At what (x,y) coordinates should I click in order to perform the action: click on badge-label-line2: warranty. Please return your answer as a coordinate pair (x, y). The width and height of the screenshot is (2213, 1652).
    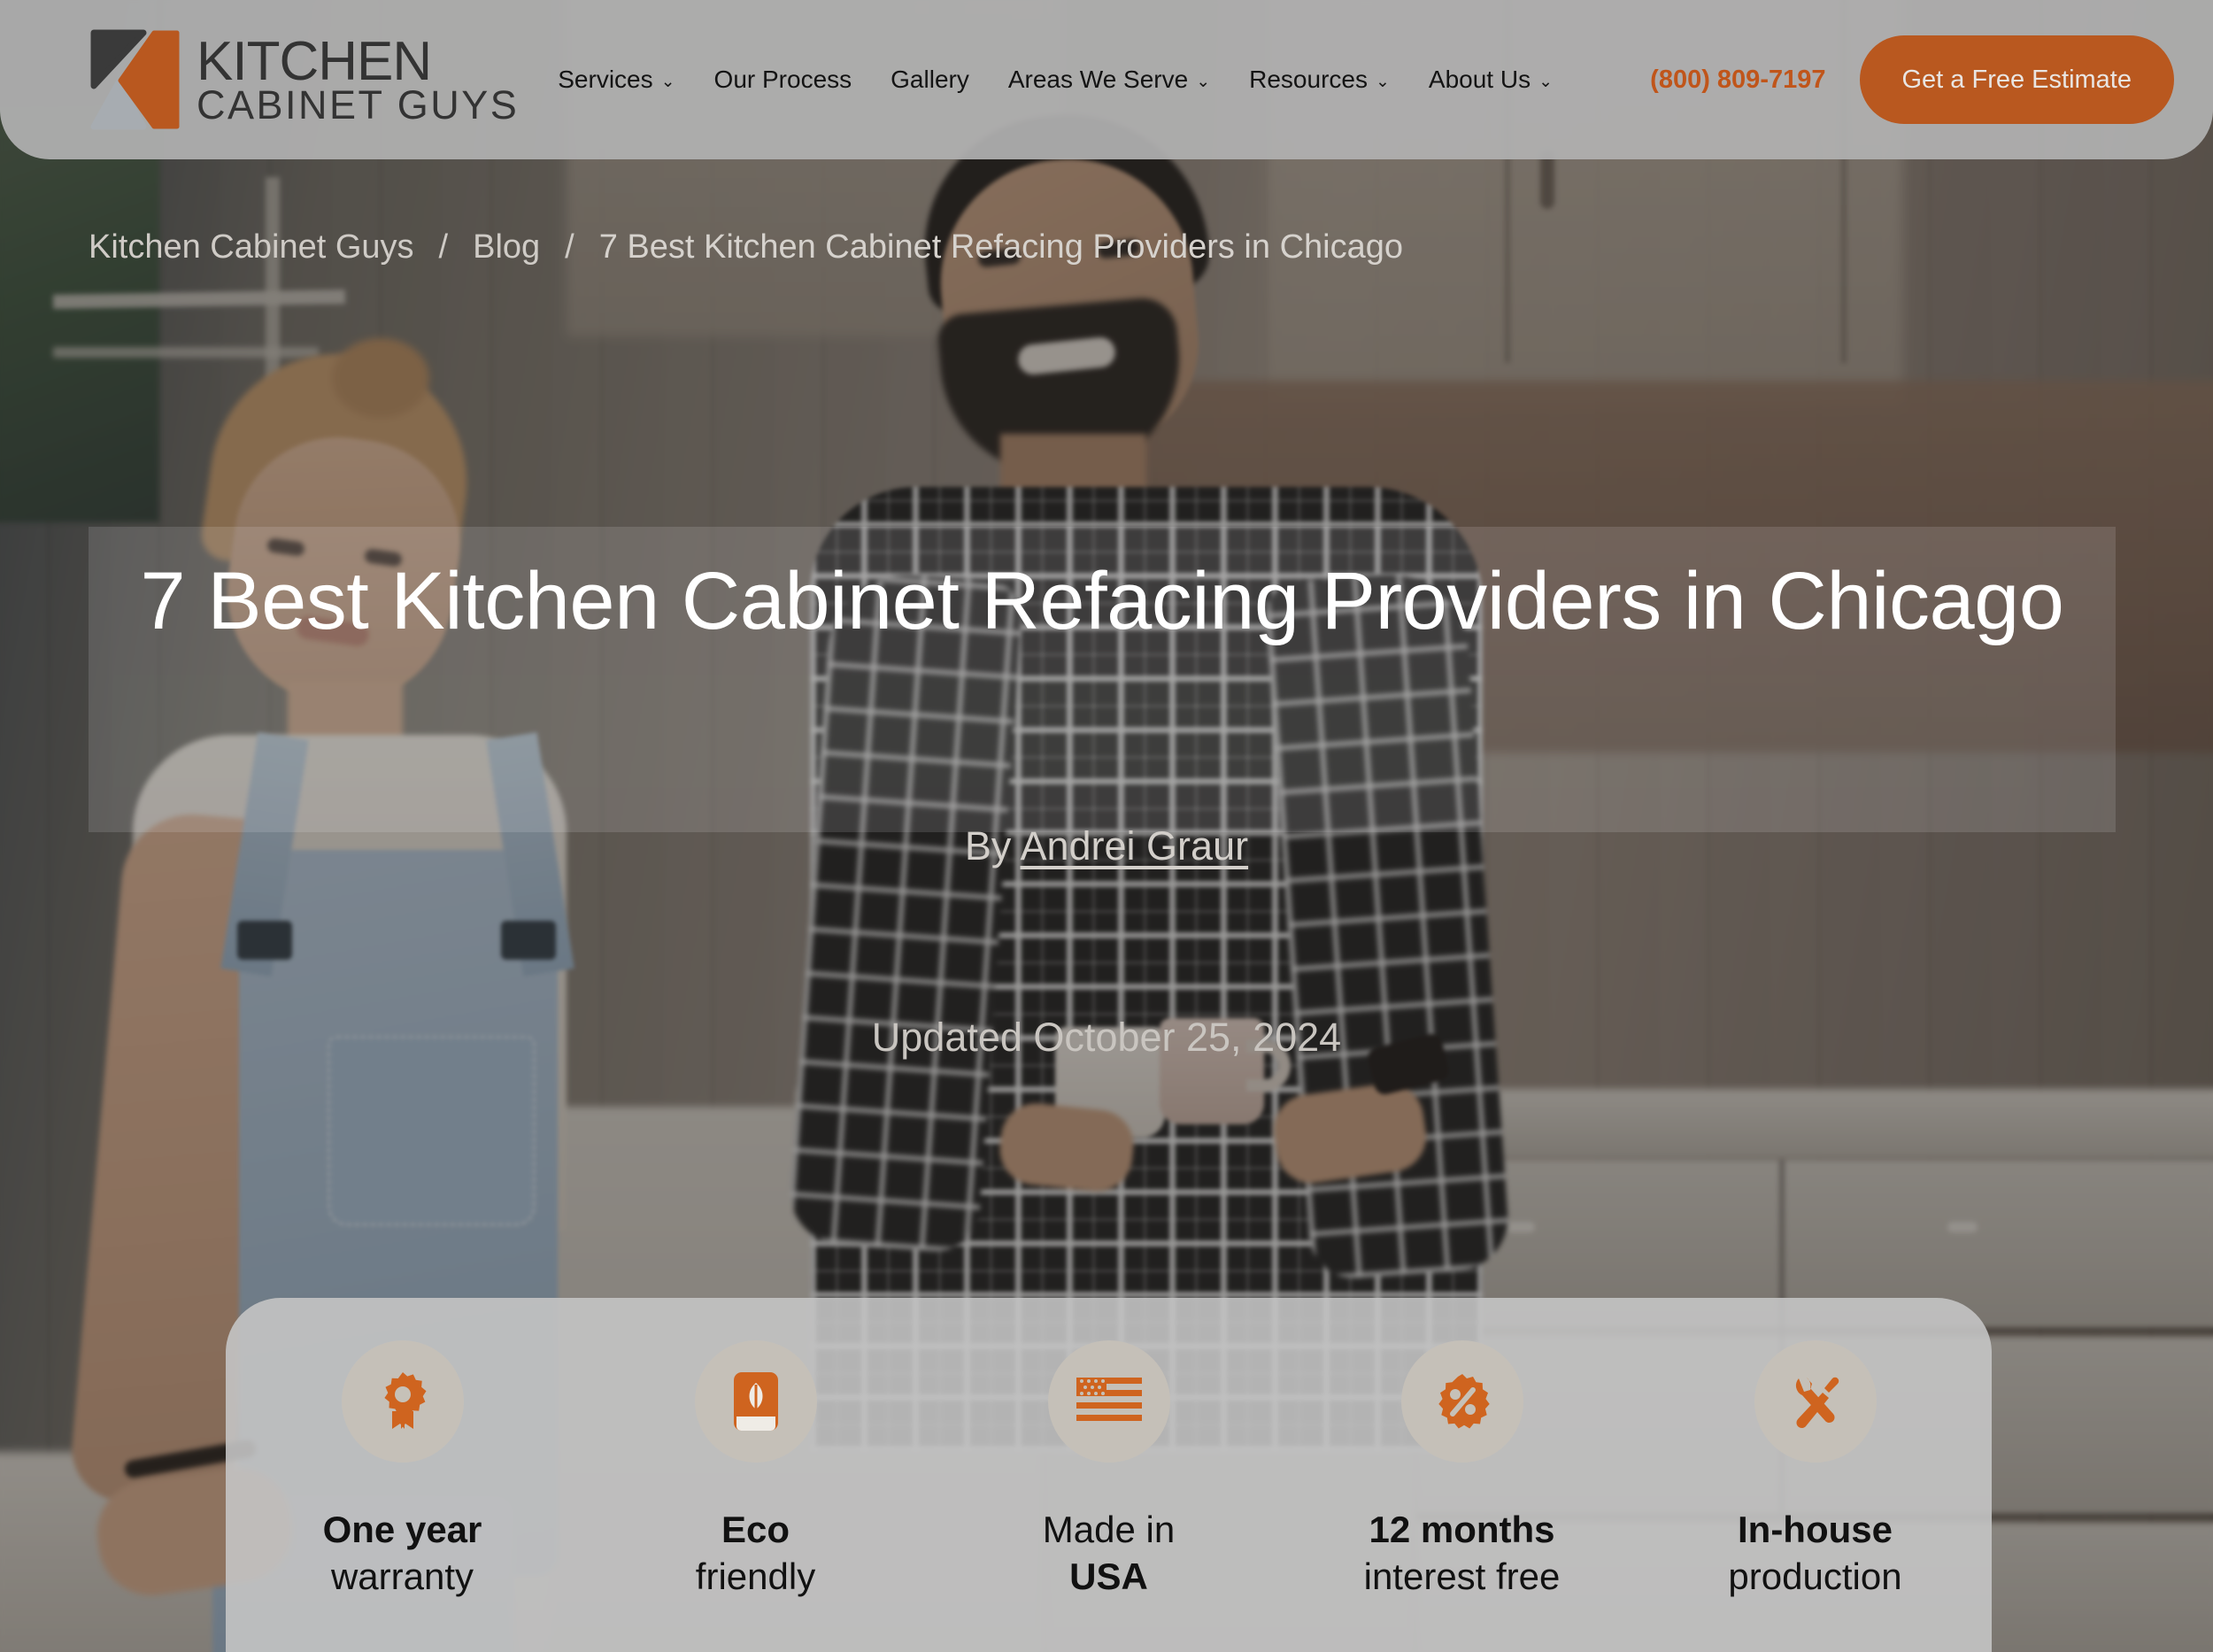
    Looking at the image, I should click on (402, 1576).